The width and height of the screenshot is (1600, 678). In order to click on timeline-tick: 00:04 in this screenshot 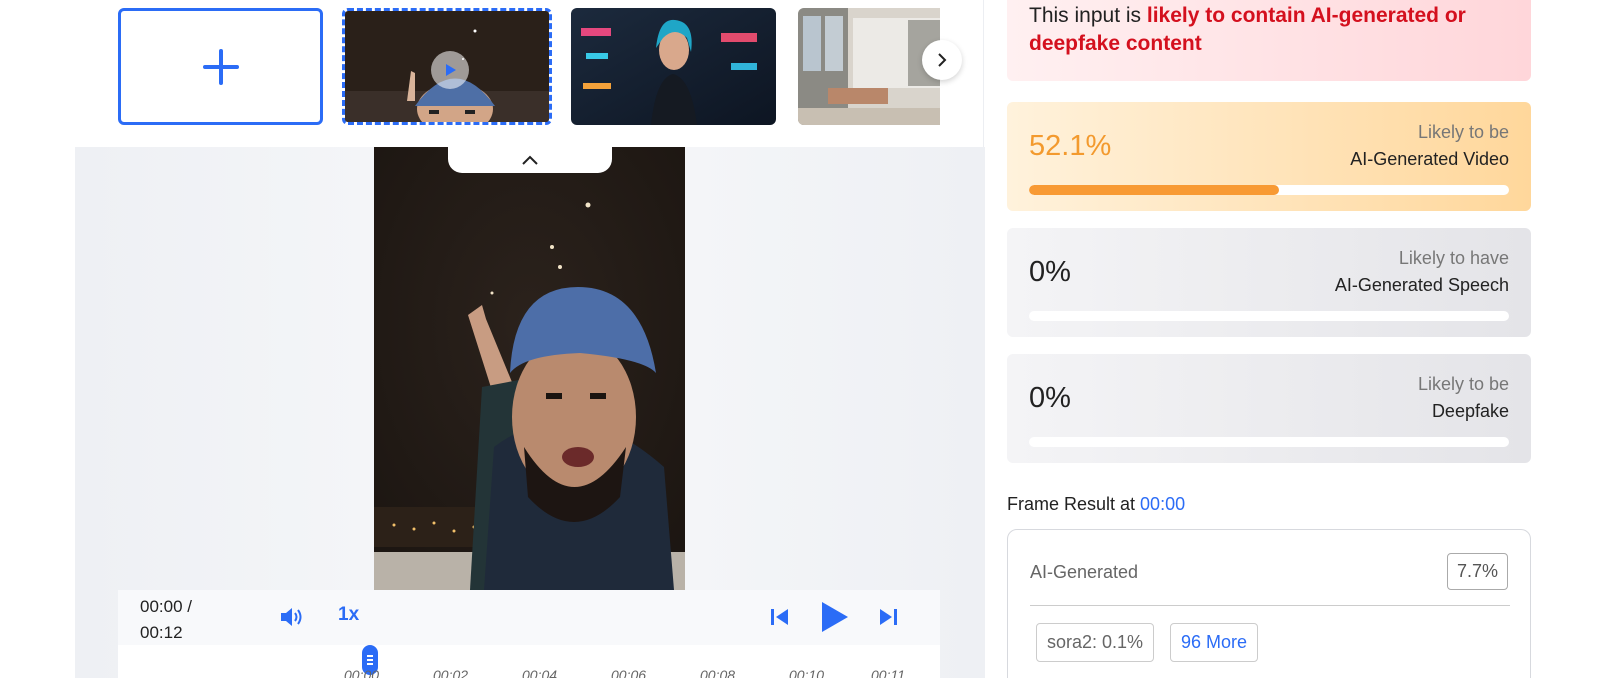, I will do `click(540, 672)`.